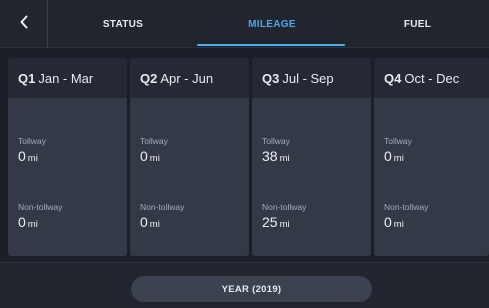 The height and width of the screenshot is (308, 489). I want to click on tollway-value: 38 mi, so click(276, 156).